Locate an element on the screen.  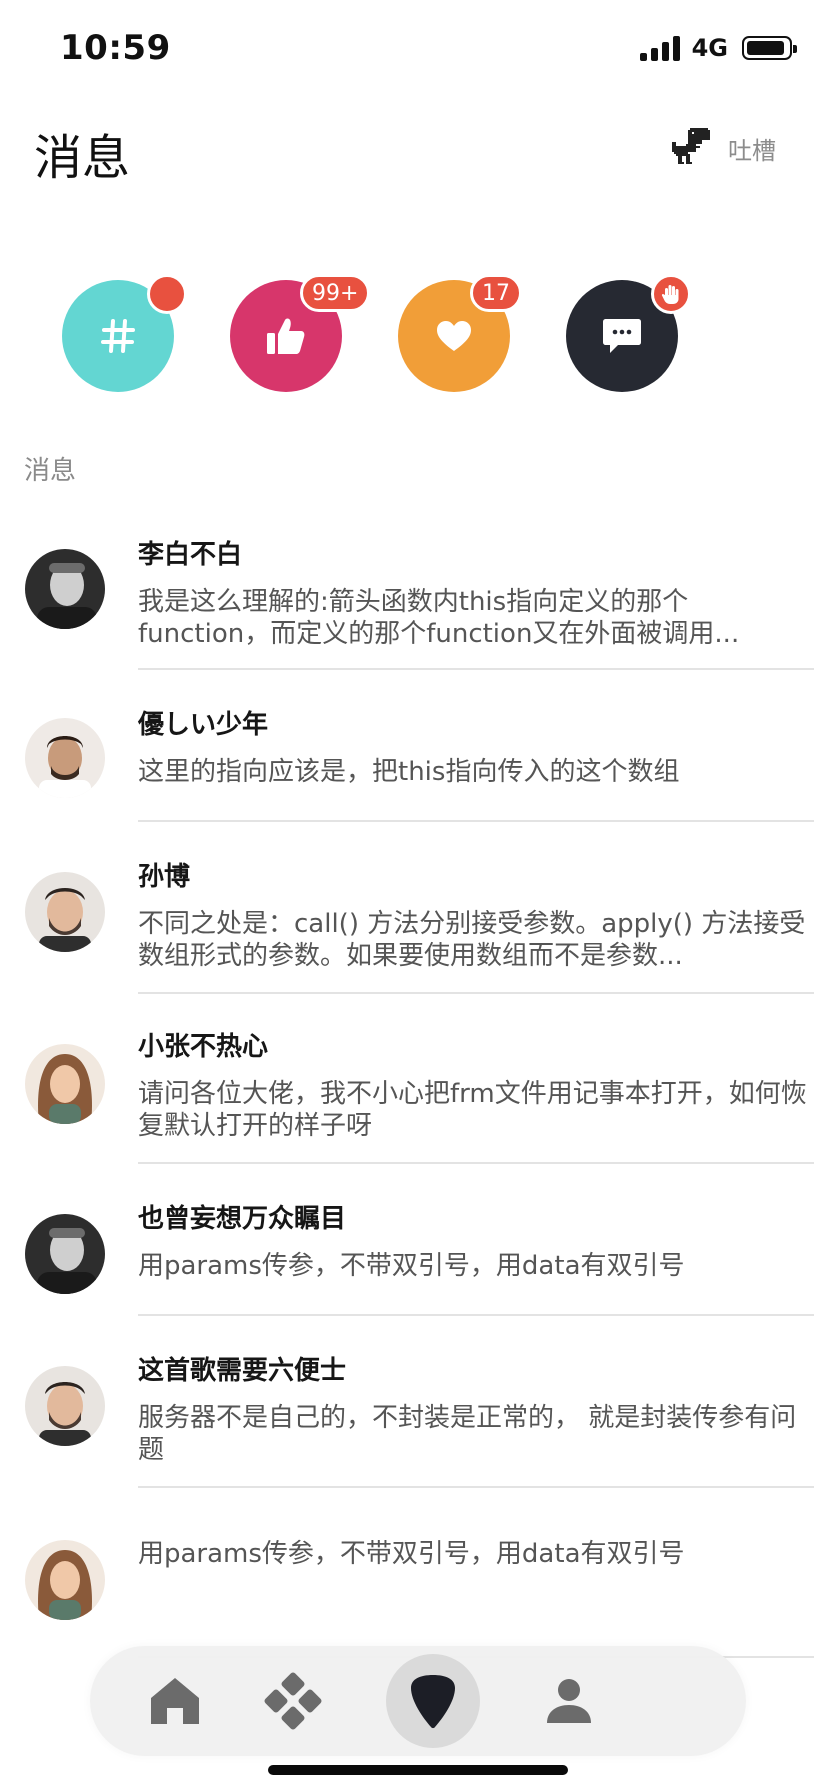
tab-discover is located at coordinates (293, 1701).